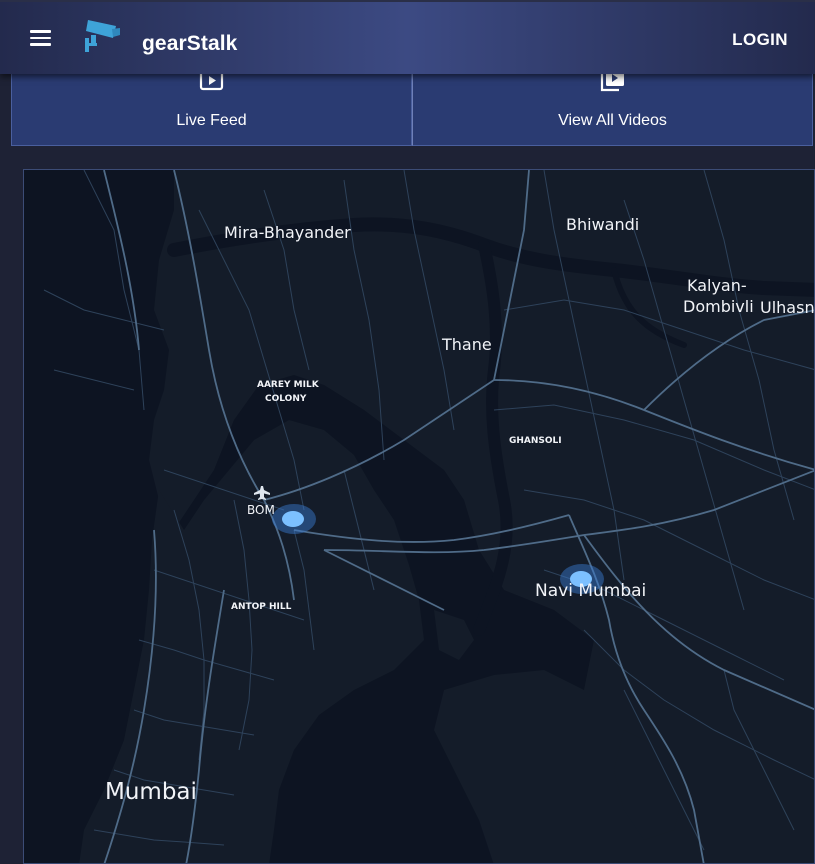 The width and height of the screenshot is (815, 864). What do you see at coordinates (602, 224) in the screenshot?
I see `label-bhiwandi: Bhiwandi` at bounding box center [602, 224].